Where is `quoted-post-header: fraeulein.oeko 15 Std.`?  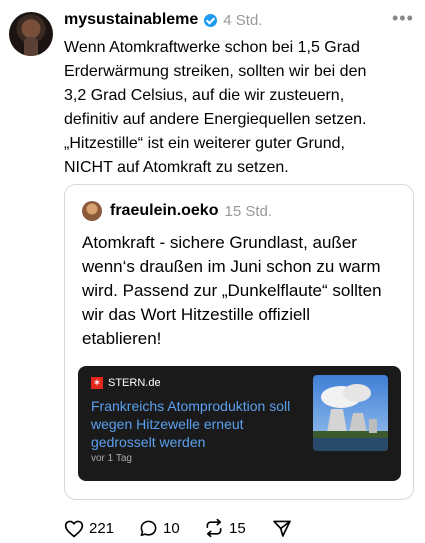 quoted-post-header: fraeulein.oeko 15 Std. is located at coordinates (191, 211).